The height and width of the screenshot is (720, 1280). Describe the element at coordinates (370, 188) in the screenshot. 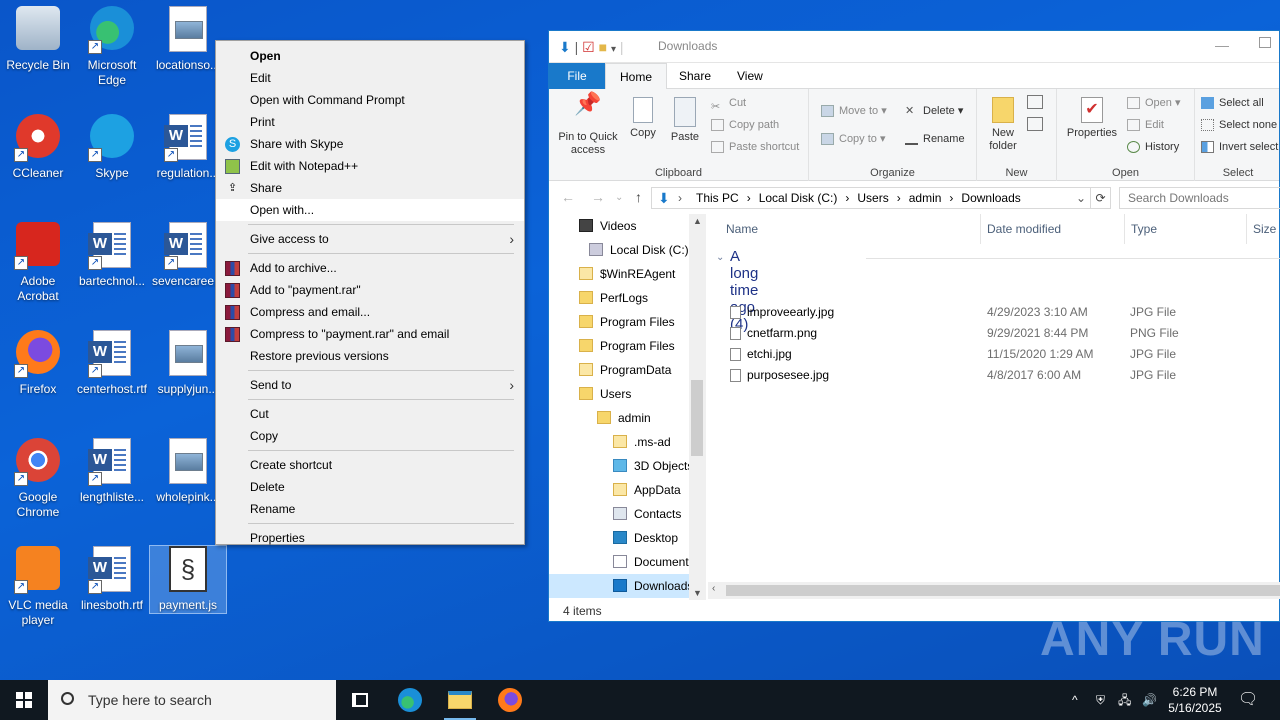

I see `context-menu-item: ⇪ Share` at that location.